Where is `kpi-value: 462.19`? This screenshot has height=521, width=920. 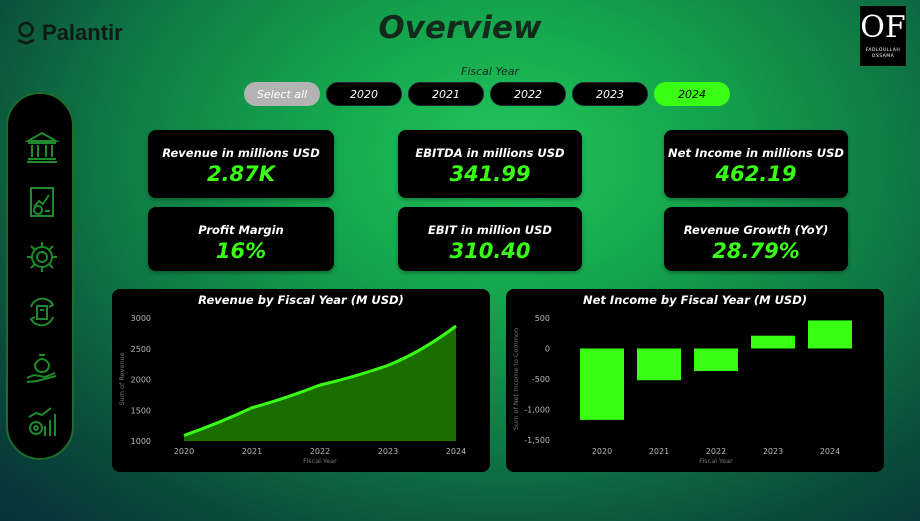 kpi-value: 462.19 is located at coordinates (756, 174).